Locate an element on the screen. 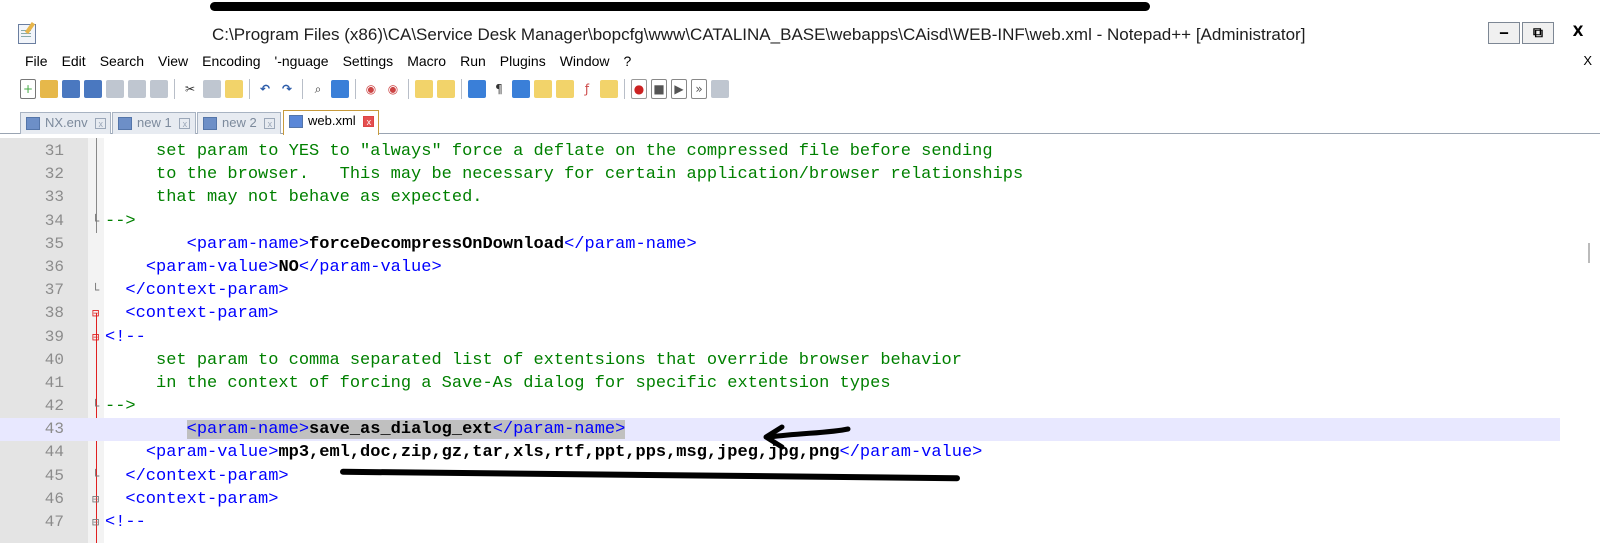 This screenshot has height=543, width=1600. stop-macro-icon: ■ is located at coordinates (659, 89).